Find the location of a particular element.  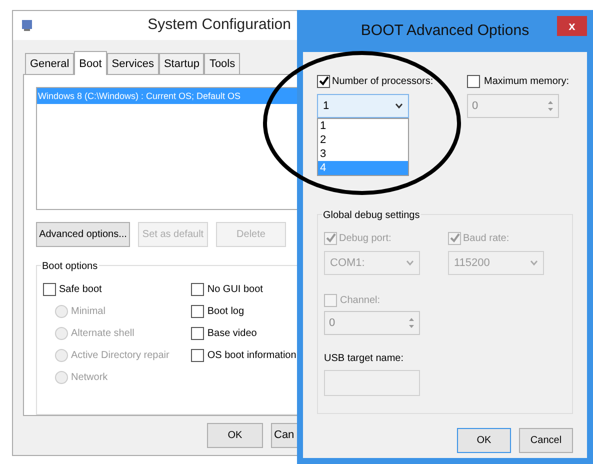

dropdown-option: 1 is located at coordinates (363, 126).